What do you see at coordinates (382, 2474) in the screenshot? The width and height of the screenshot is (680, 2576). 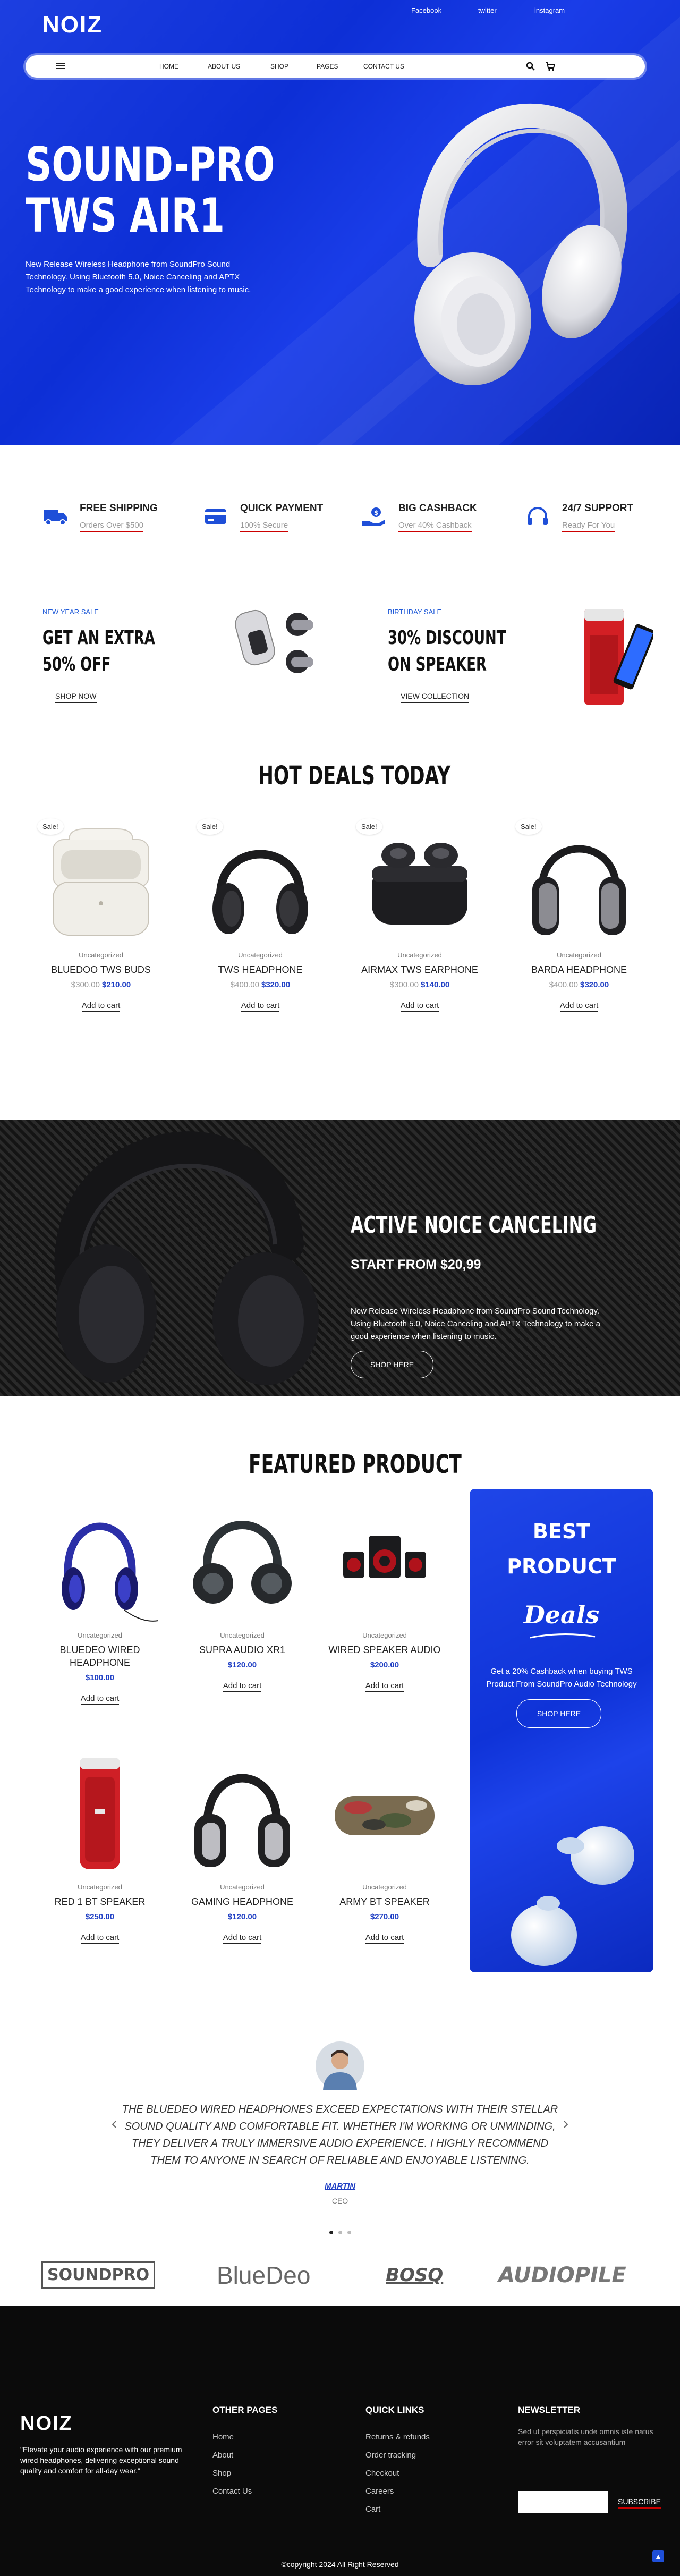 I see `footer-link-checkout: Checkout` at bounding box center [382, 2474].